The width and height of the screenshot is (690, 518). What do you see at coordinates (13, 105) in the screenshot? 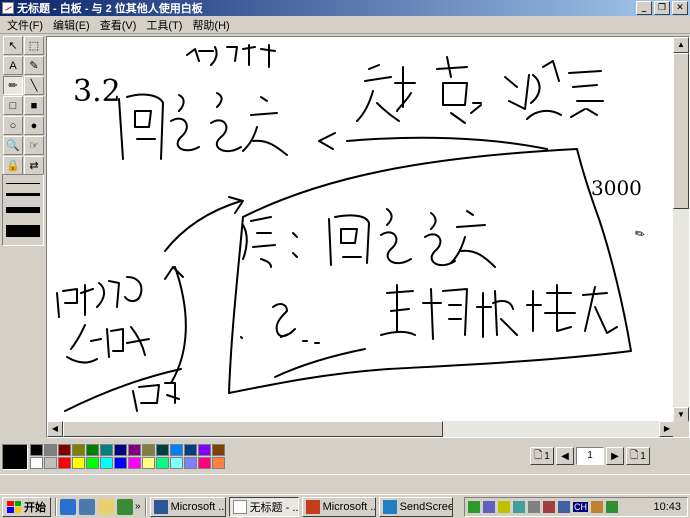
I see `rectangle-tool-icon: □` at bounding box center [13, 105].